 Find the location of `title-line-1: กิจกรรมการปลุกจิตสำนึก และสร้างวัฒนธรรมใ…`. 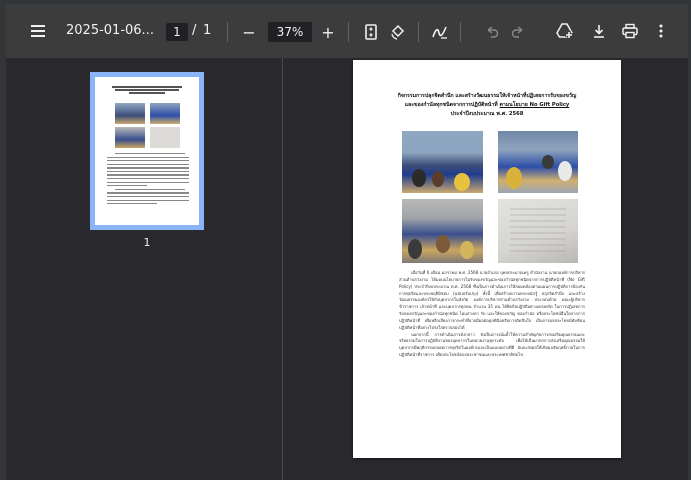

title-line-1: กิจกรรมการปลุกจิตสำนึก และสร้างวัฒนธรรมใ… is located at coordinates (487, 96).